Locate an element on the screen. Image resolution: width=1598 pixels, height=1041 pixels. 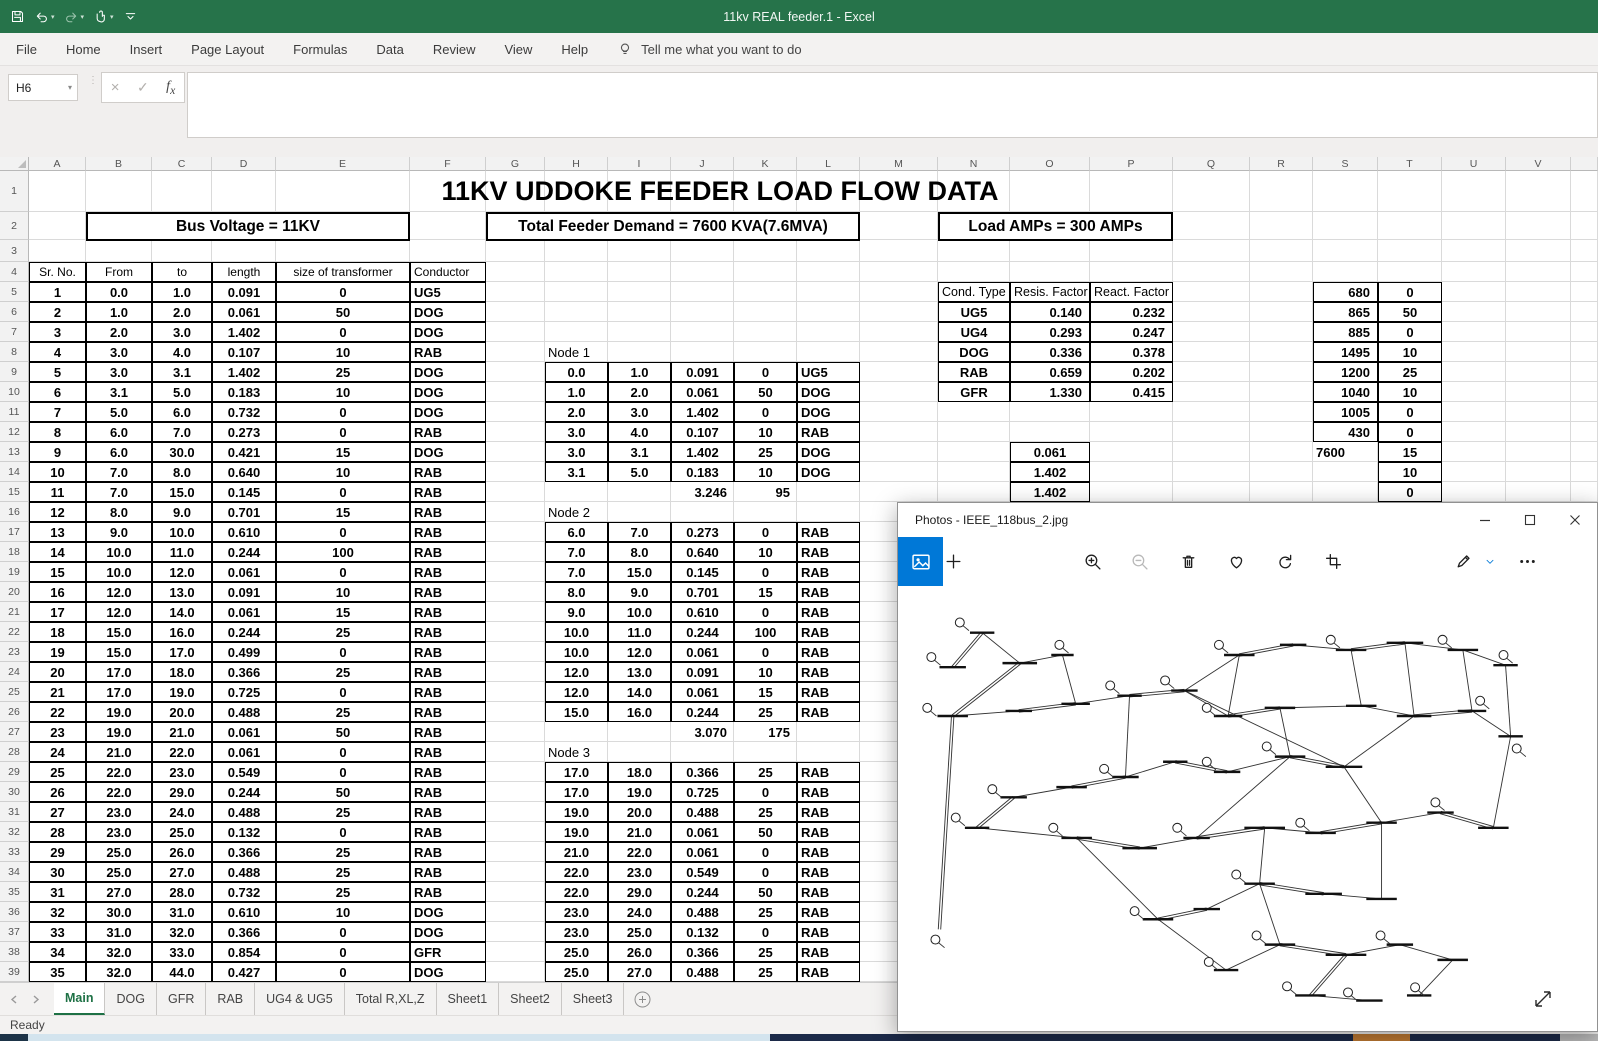
main-table-cell: 6 is located at coordinates (57, 392).